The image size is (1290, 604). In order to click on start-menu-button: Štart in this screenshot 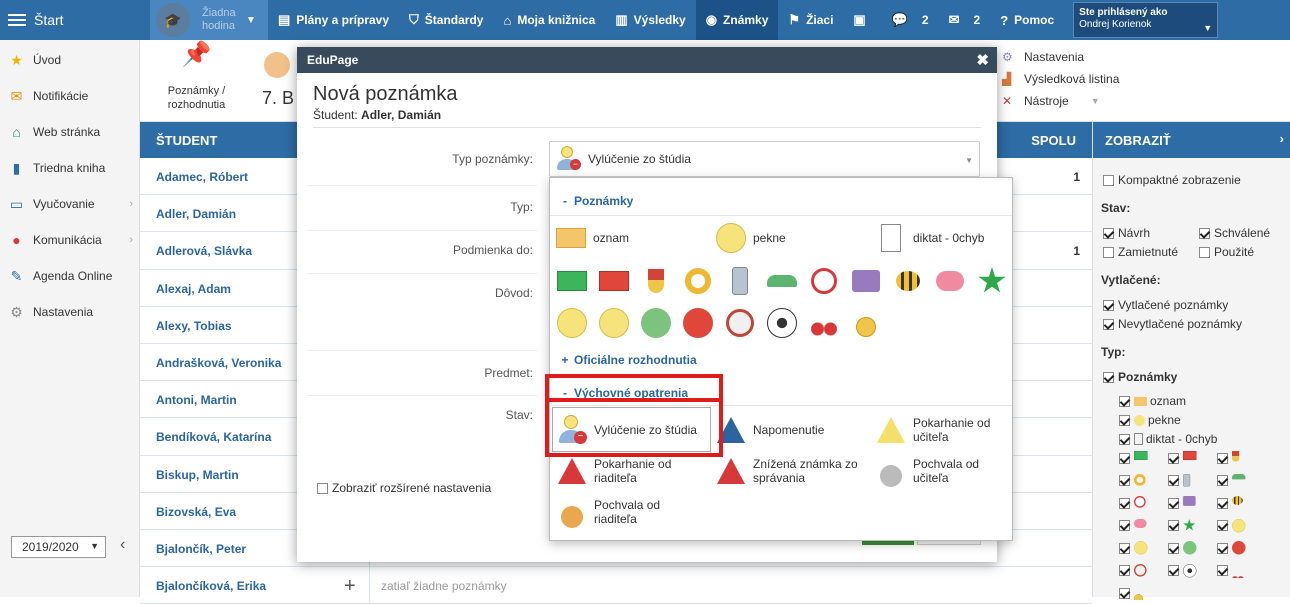, I will do `click(75, 20)`.